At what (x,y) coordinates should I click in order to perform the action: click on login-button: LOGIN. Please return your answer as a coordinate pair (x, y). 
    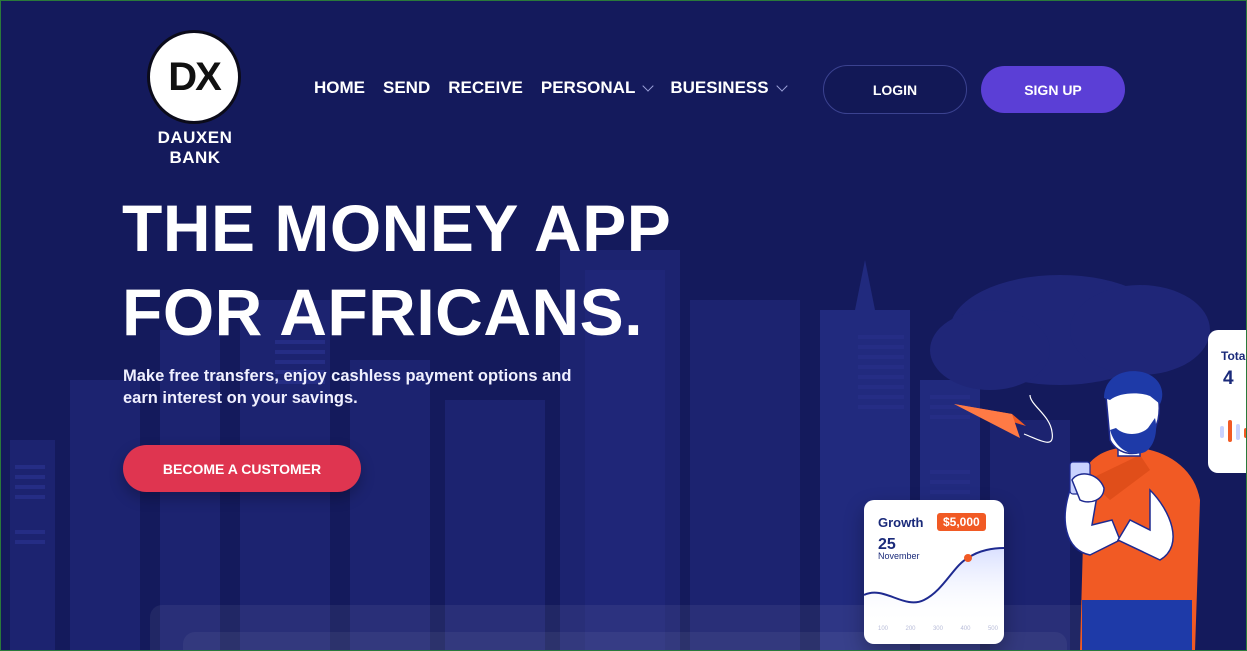
    Looking at the image, I should click on (895, 89).